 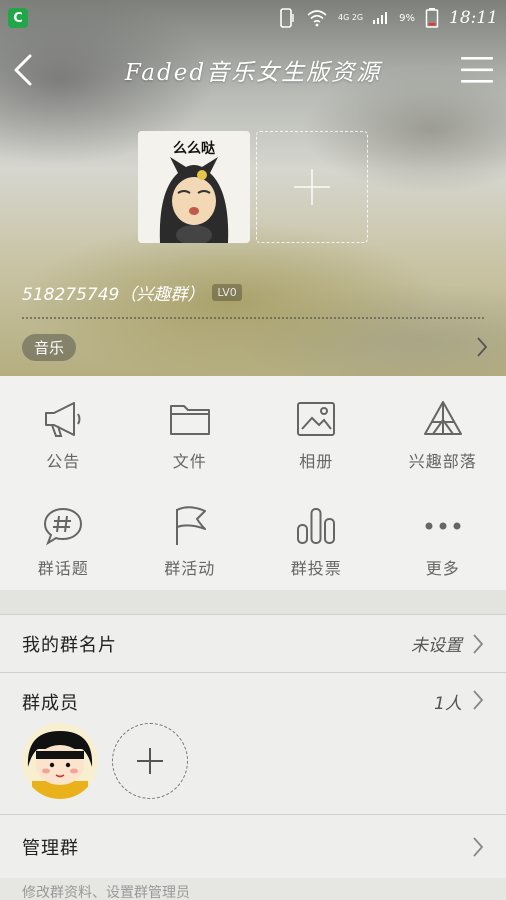 What do you see at coordinates (113, 295) in the screenshot?
I see `group-id-text: 518275749（兴趣群）` at bounding box center [113, 295].